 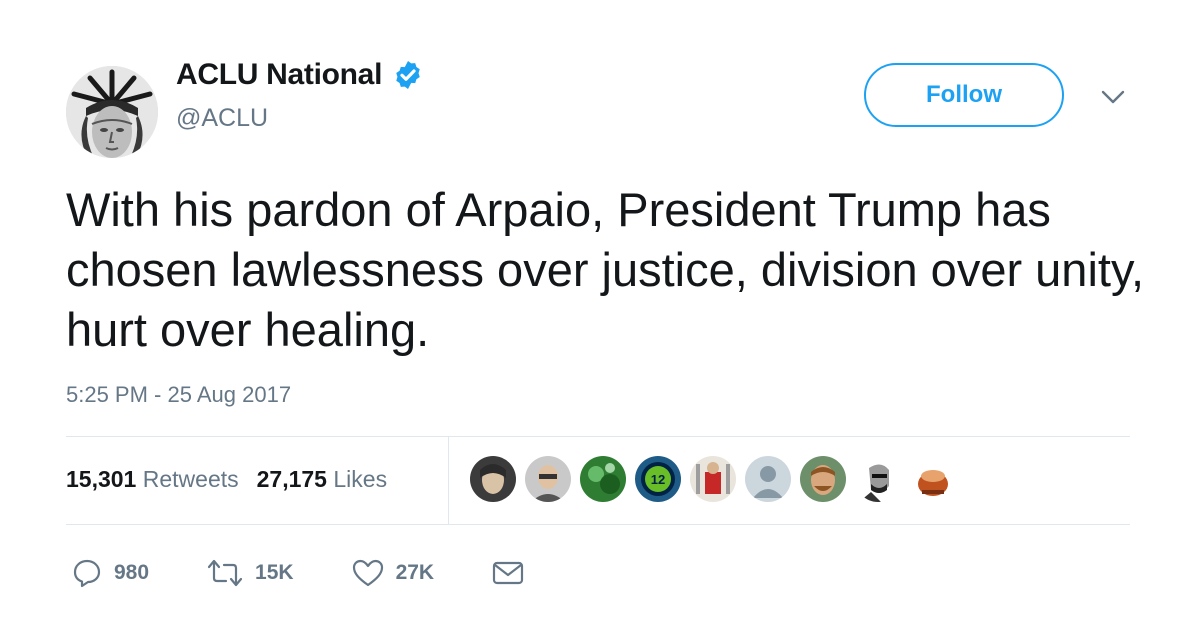 What do you see at coordinates (598, 524) in the screenshot?
I see `divider-bottom` at bounding box center [598, 524].